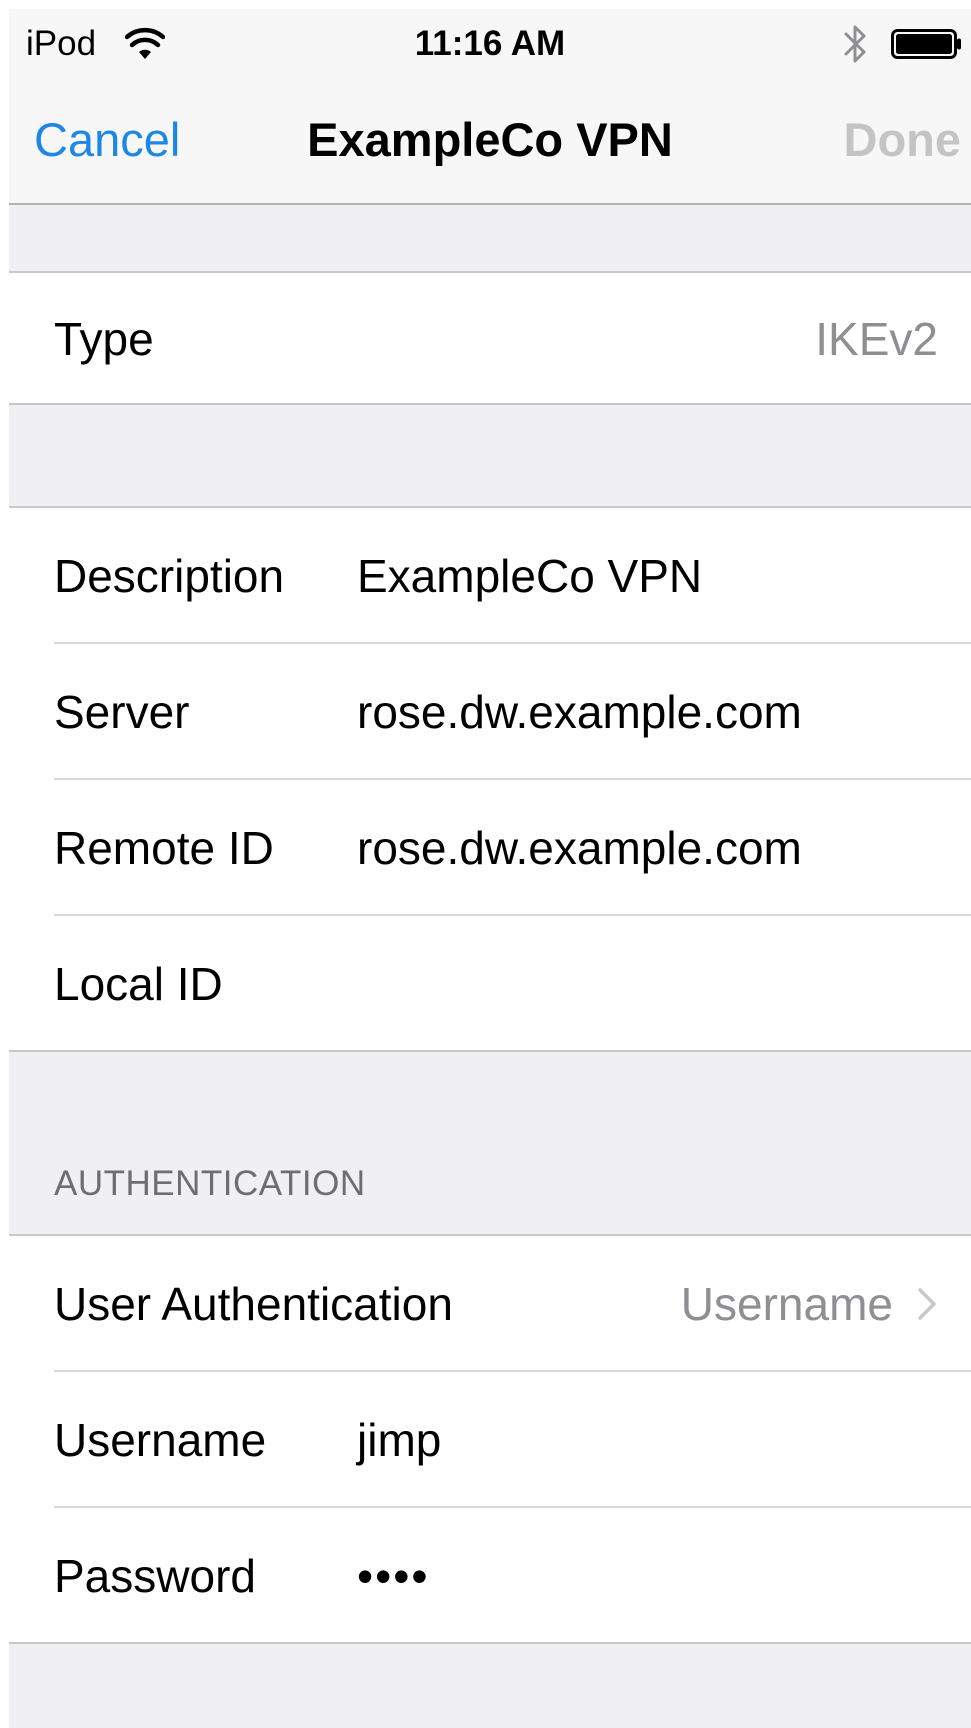  I want to click on status-bar: iPod 11:16 AM, so click(490, 45).